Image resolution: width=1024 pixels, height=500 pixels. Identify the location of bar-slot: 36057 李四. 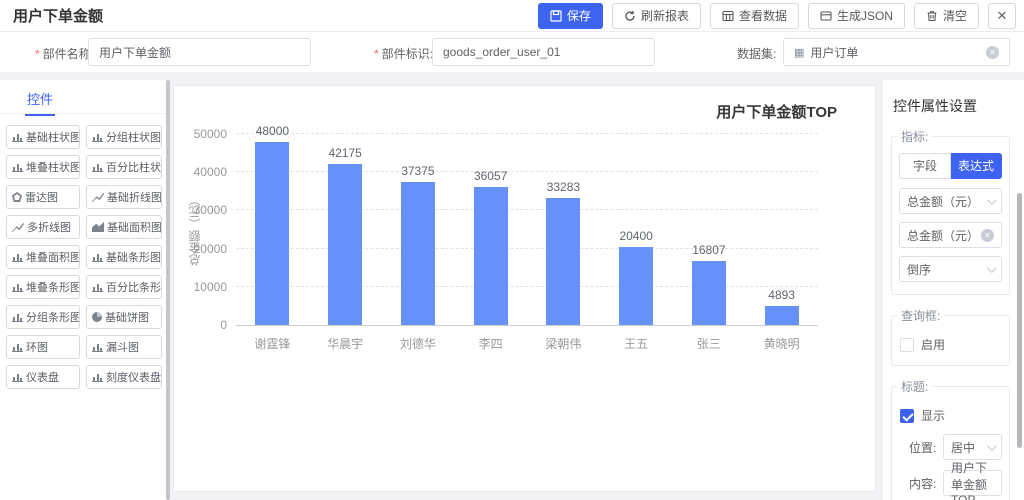
(490, 242).